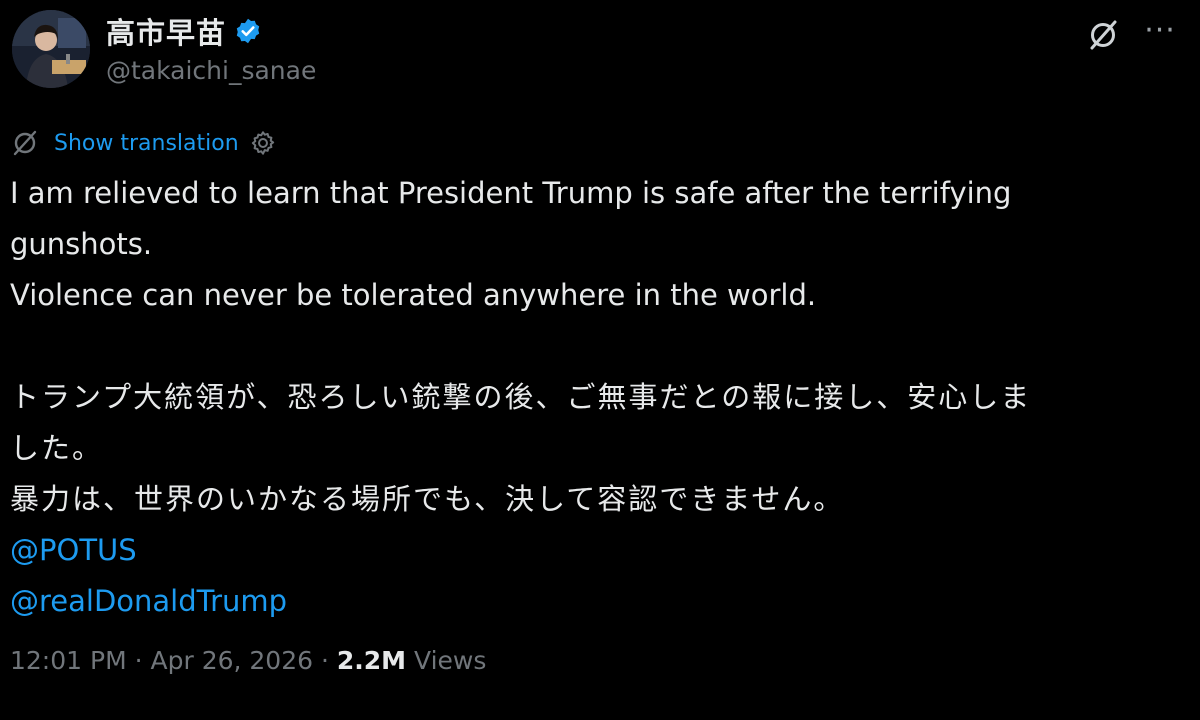 This screenshot has width=1200, height=720. I want to click on tweet-line-en-2: gunshots., so click(81, 244).